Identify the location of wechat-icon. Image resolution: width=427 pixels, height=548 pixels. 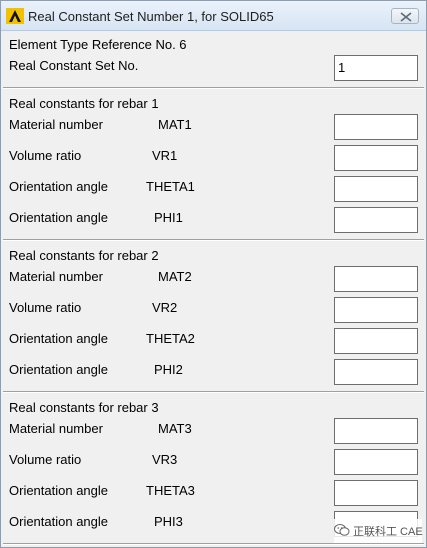
(342, 531).